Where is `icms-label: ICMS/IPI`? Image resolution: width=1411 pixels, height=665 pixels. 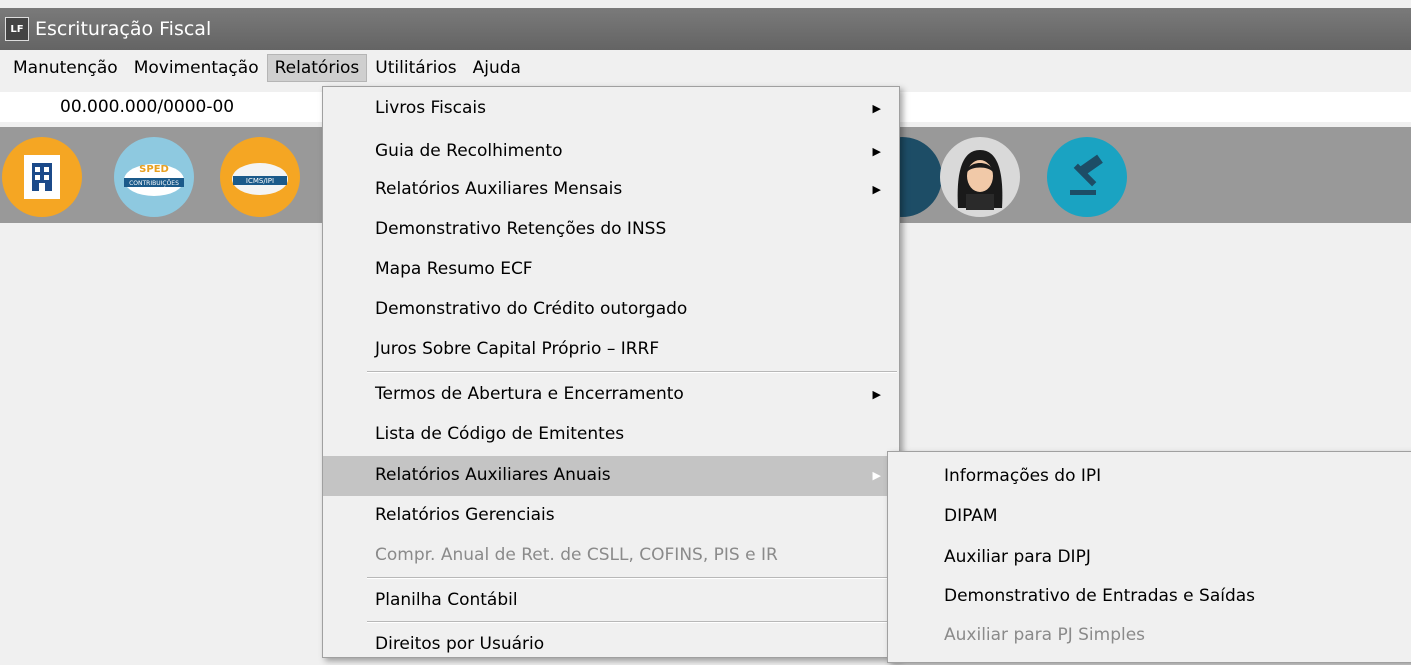
icms-label: ICMS/IPI is located at coordinates (260, 181).